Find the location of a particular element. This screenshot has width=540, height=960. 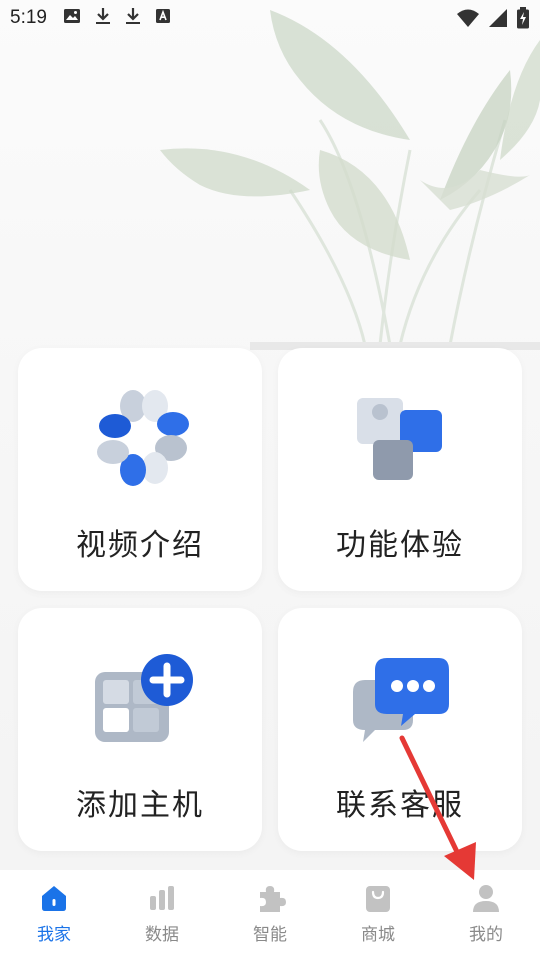

tab-label: 我家 is located at coordinates (54, 935).